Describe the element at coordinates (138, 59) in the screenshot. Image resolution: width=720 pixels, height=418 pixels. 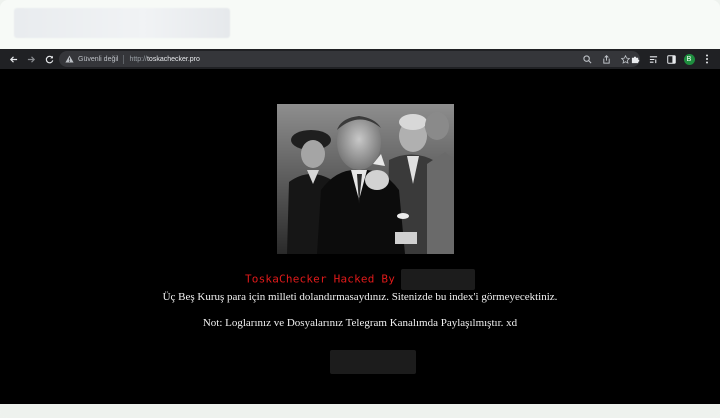
I see `url-protocol: http://` at that location.